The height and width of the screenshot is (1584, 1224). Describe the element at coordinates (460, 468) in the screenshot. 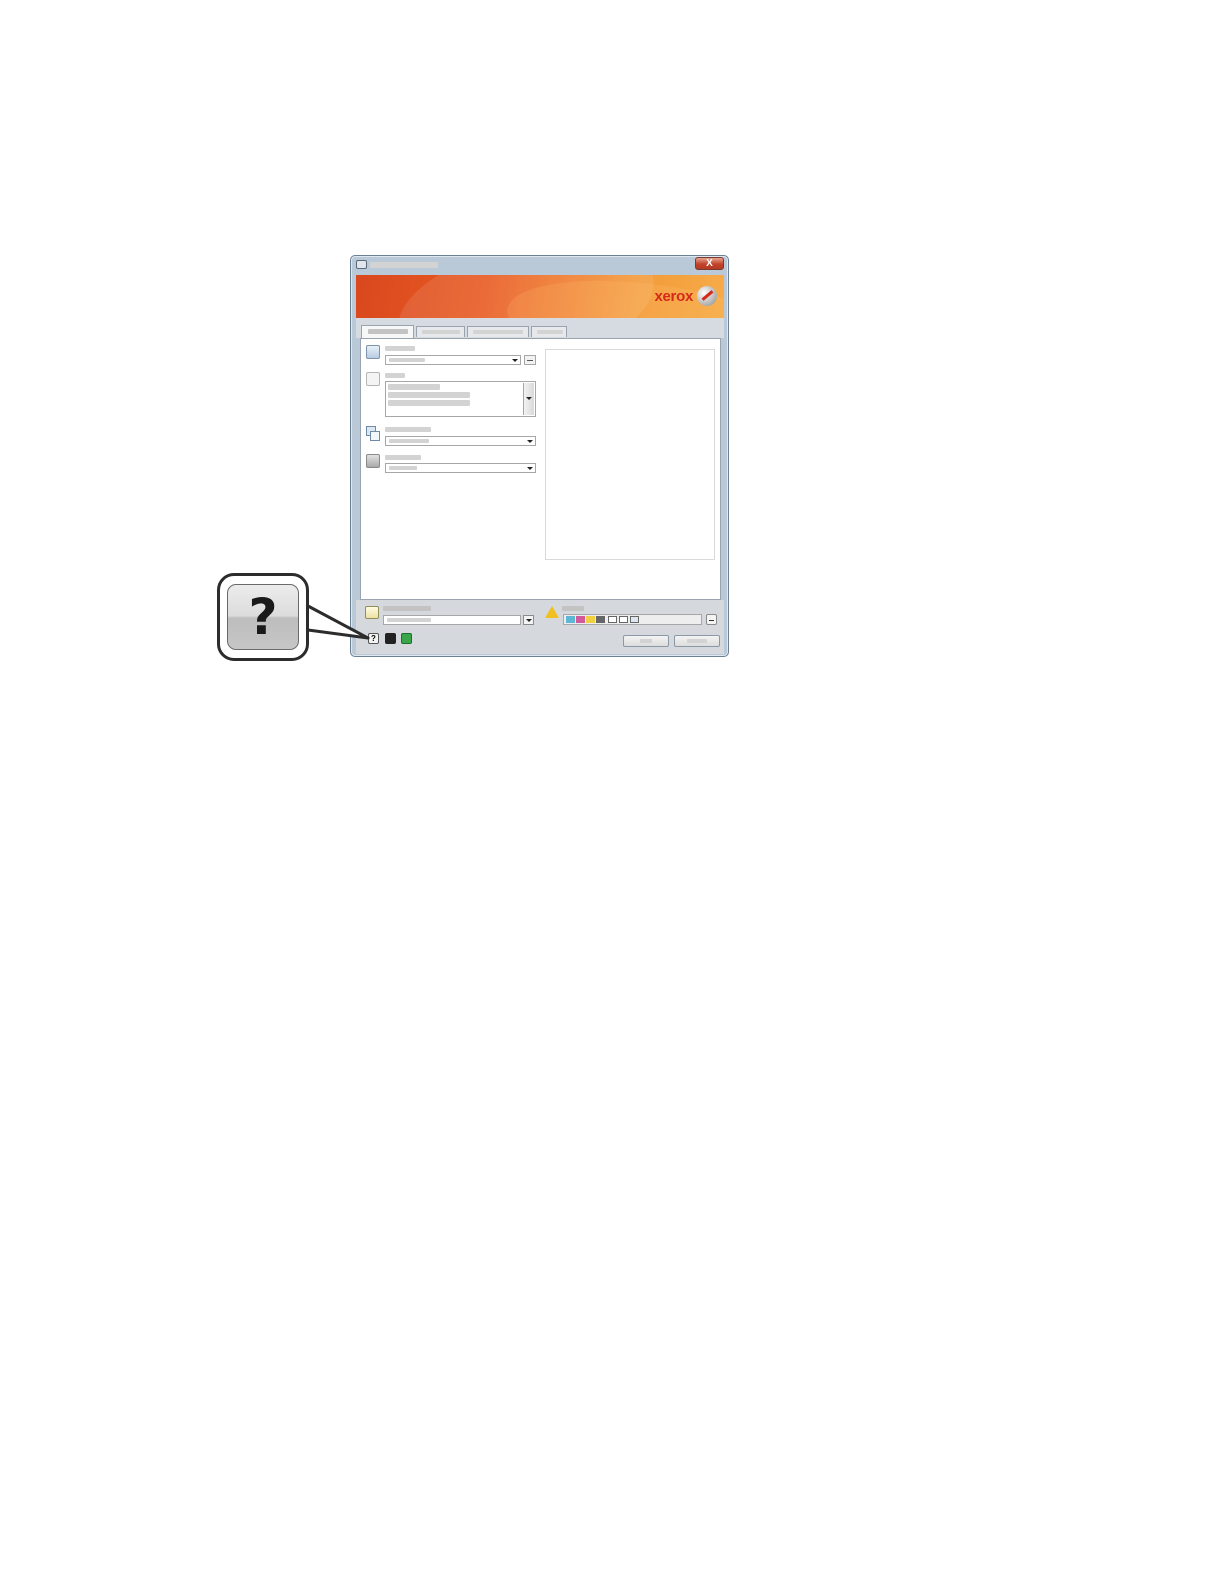

I see `print-quality-select` at that location.